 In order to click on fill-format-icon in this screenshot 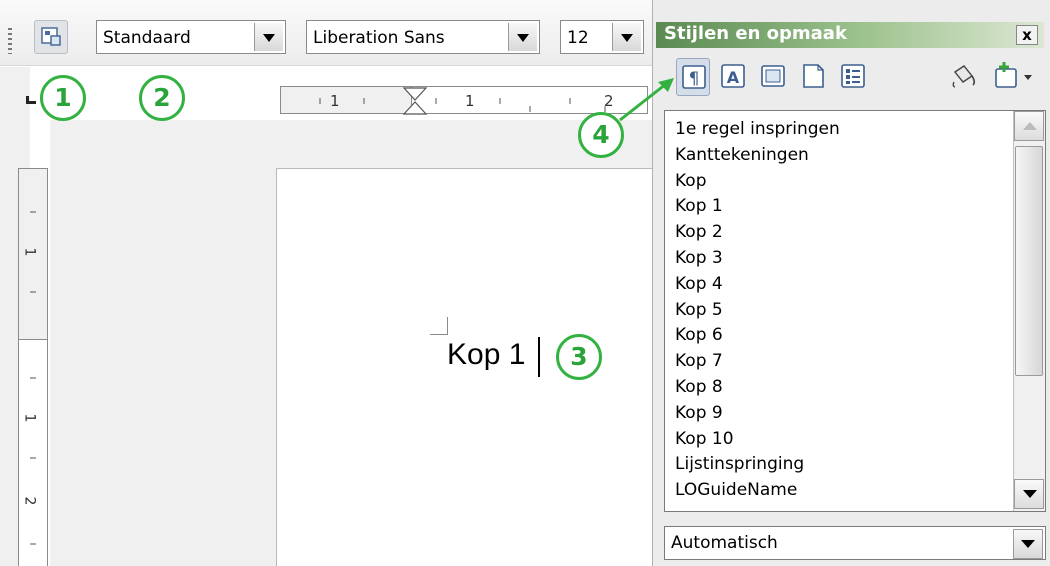, I will do `click(963, 77)`.